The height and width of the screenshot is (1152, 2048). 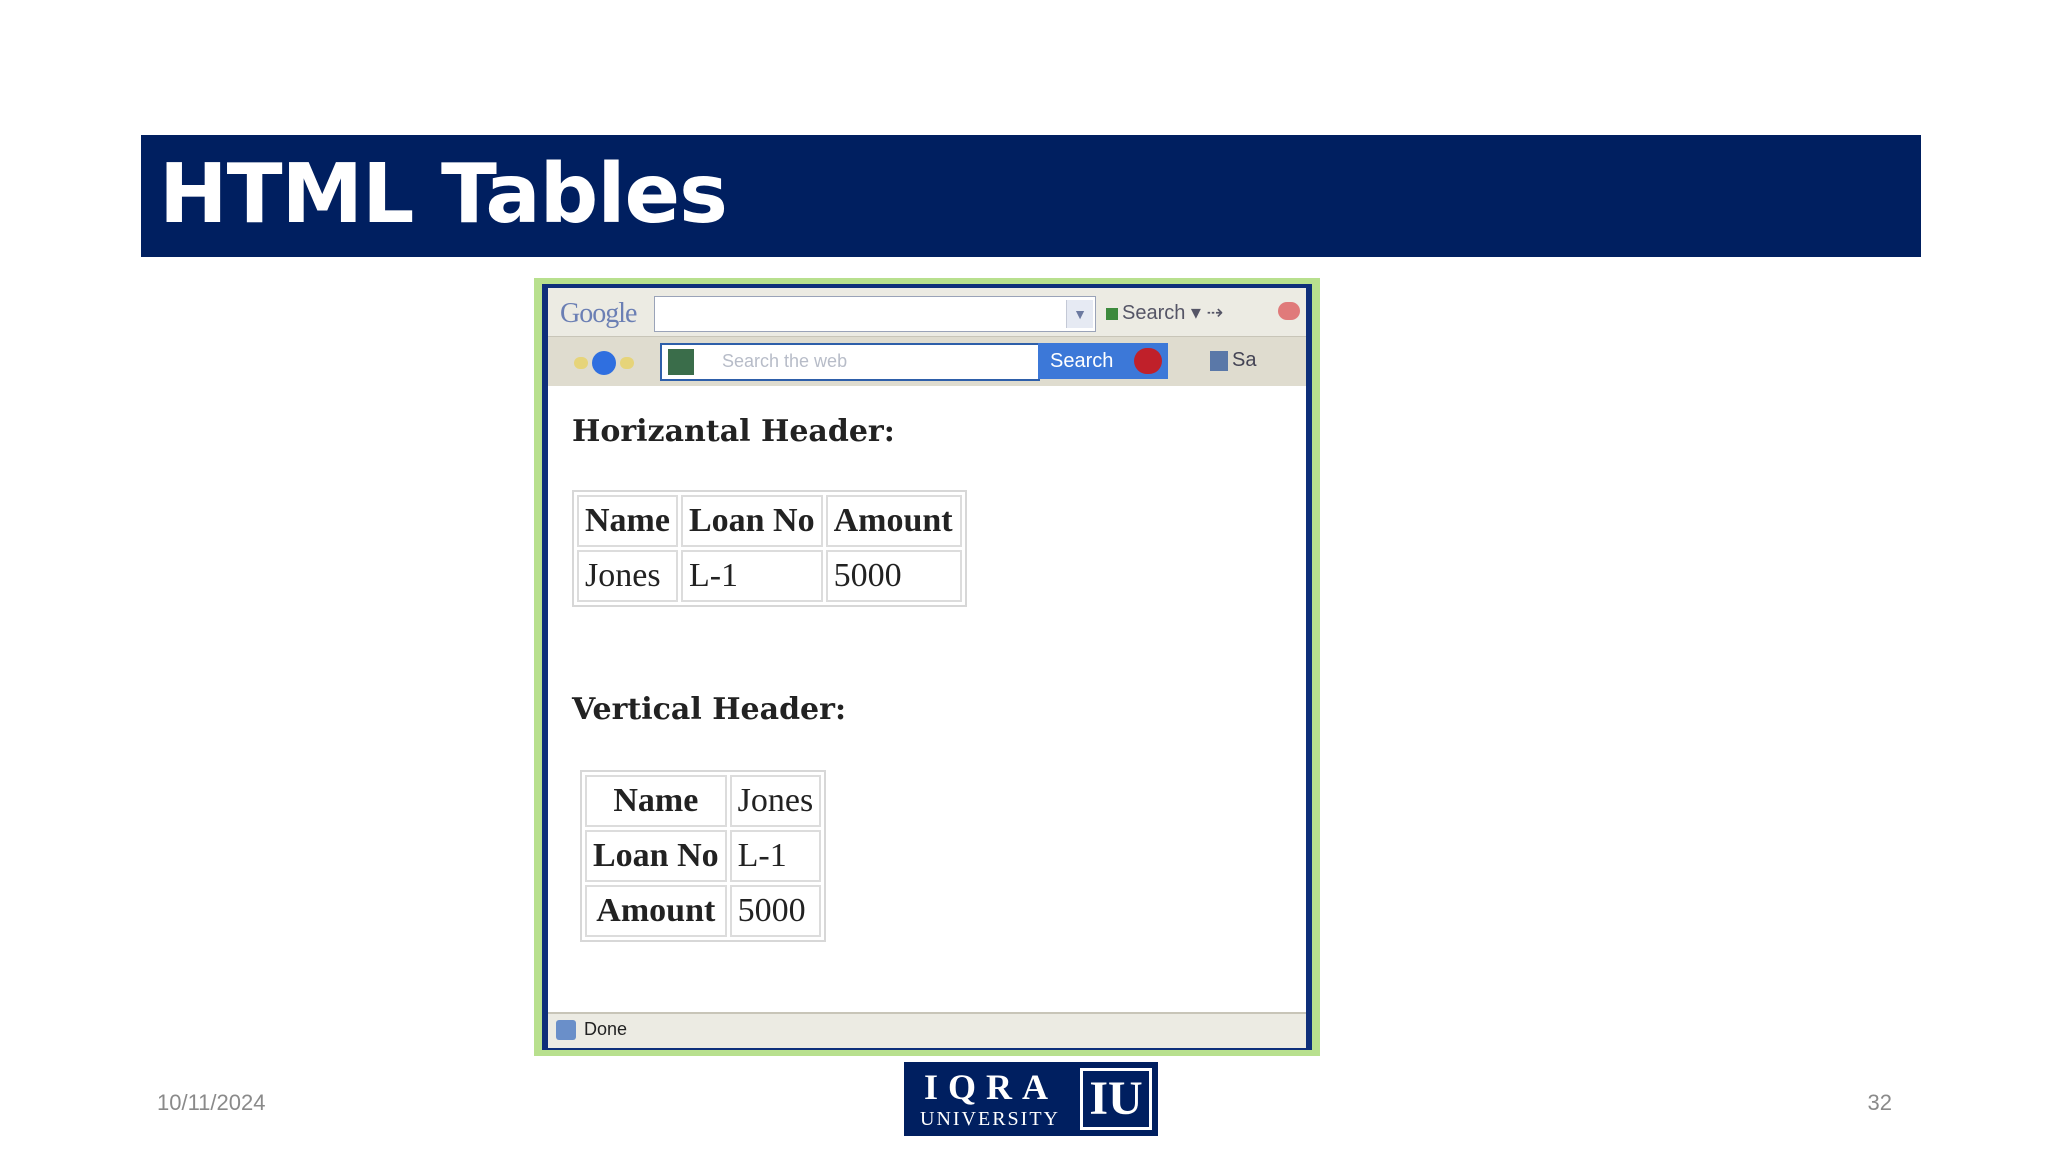 I want to click on table-row: Amount 5000, so click(x=703, y=911).